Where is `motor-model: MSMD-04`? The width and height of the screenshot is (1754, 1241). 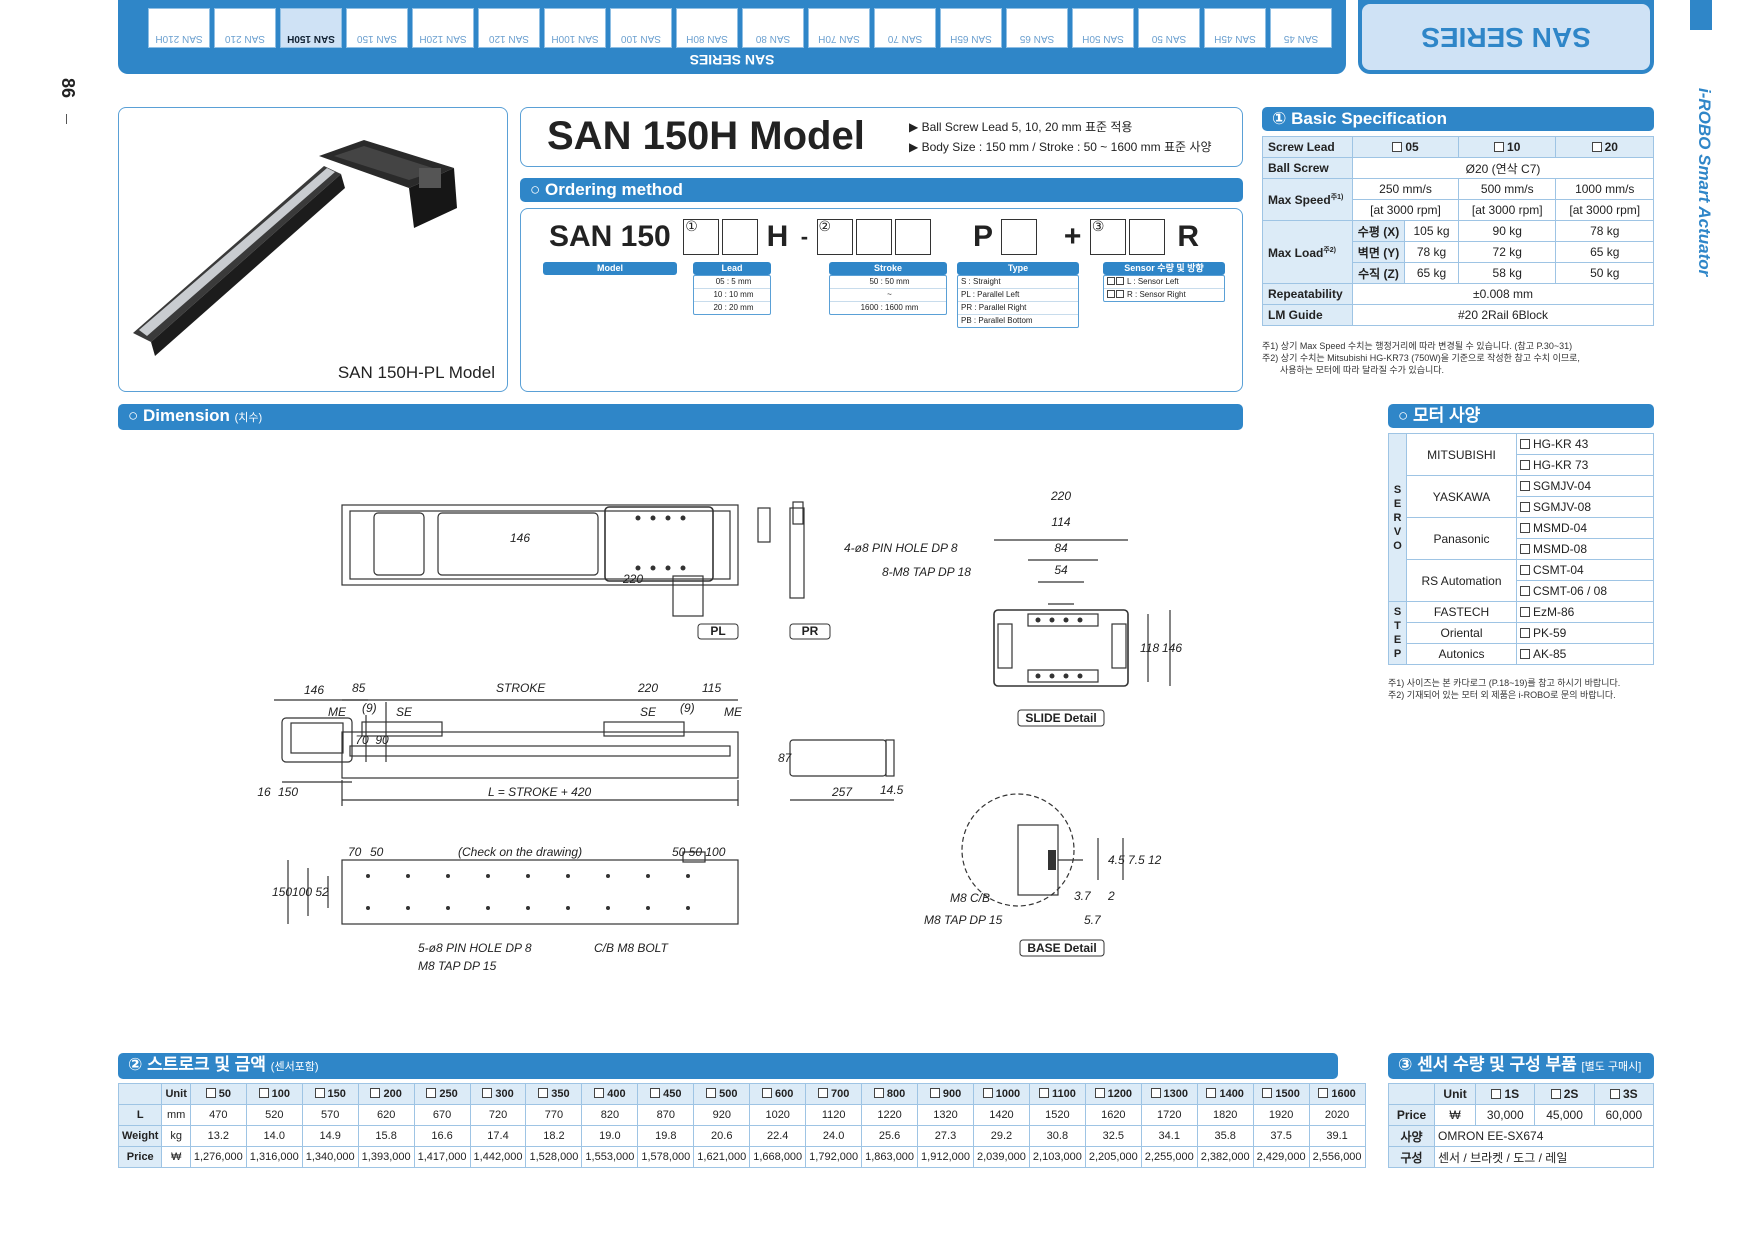
motor-model: MSMD-04 is located at coordinates (1585, 528).